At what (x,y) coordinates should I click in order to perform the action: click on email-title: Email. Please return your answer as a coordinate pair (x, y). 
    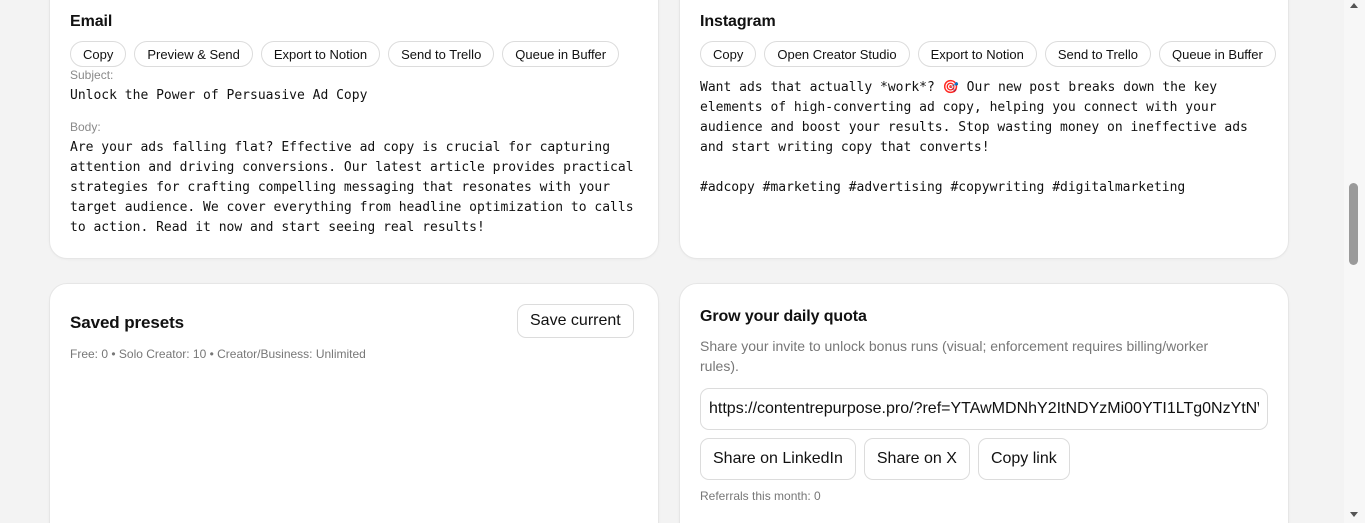
    Looking at the image, I should click on (91, 21).